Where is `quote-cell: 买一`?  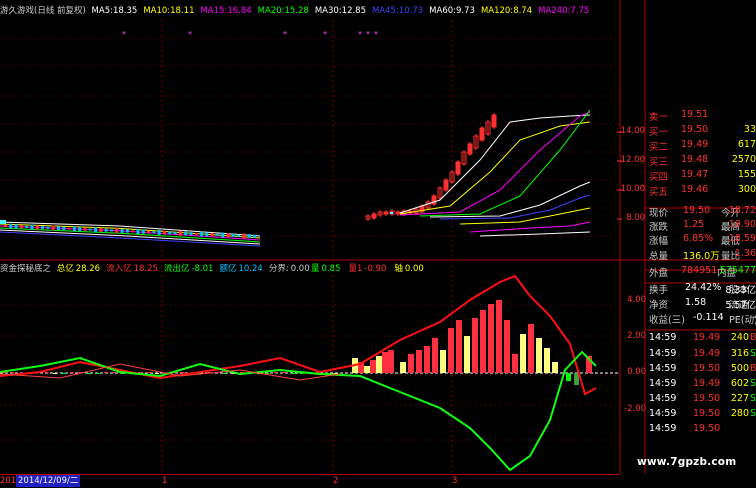
quote-cell: 买一 is located at coordinates (659, 132).